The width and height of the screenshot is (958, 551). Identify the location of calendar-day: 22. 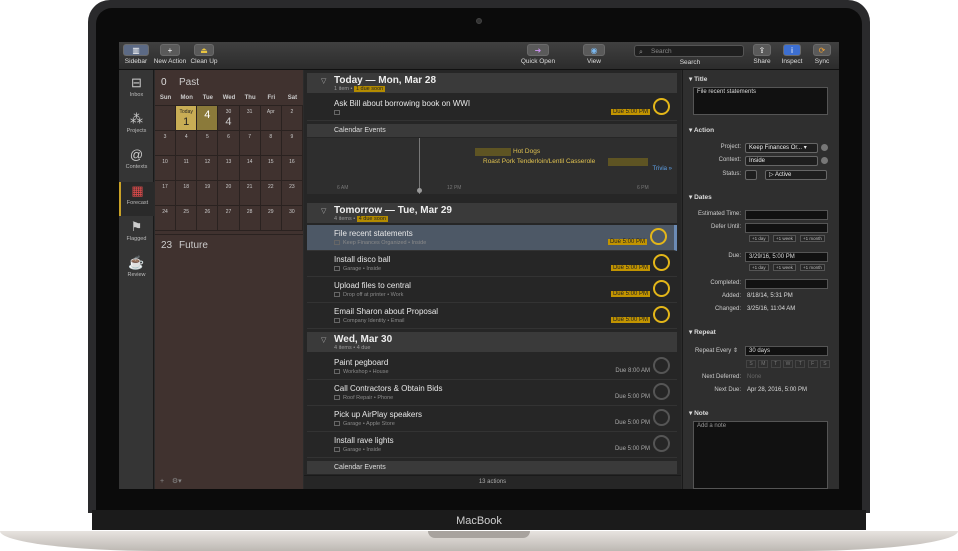
(271, 193).